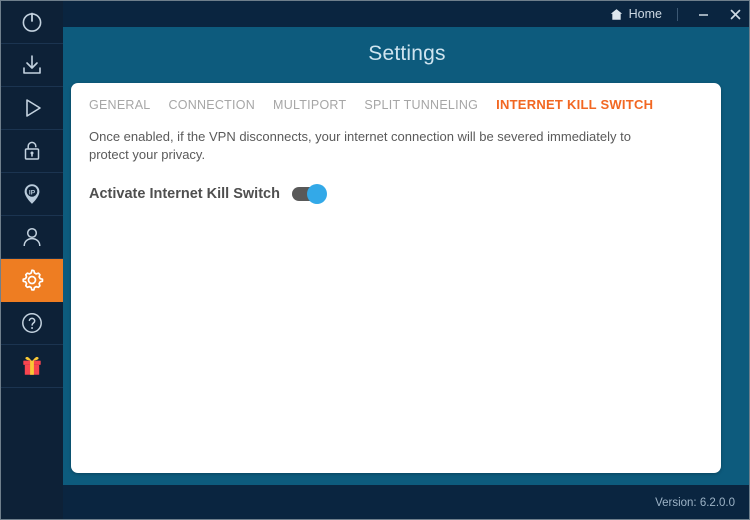 Image resolution: width=750 pixels, height=520 pixels. What do you see at coordinates (309, 106) in the screenshot?
I see `tab-multiport: MULTIPORT` at bounding box center [309, 106].